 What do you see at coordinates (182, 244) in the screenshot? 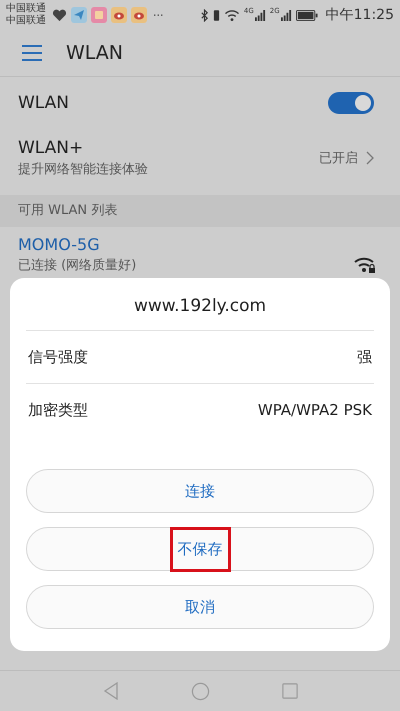
I see `network-name: MOMO-5G` at bounding box center [182, 244].